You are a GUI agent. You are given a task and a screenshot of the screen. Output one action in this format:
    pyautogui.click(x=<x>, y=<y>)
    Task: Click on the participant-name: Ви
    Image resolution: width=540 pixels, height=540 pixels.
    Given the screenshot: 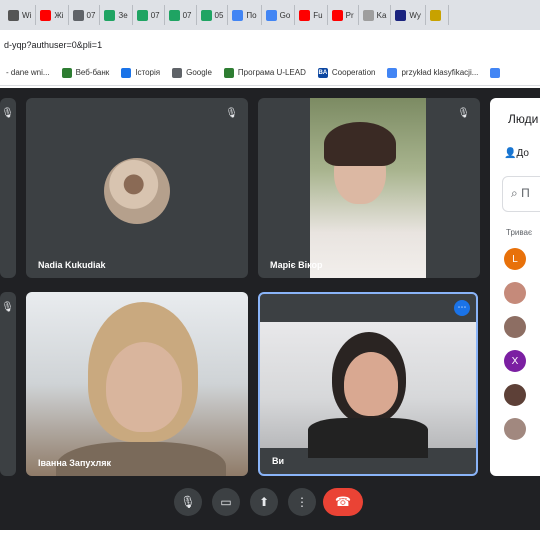 What is the action you would take?
    pyautogui.click(x=278, y=461)
    